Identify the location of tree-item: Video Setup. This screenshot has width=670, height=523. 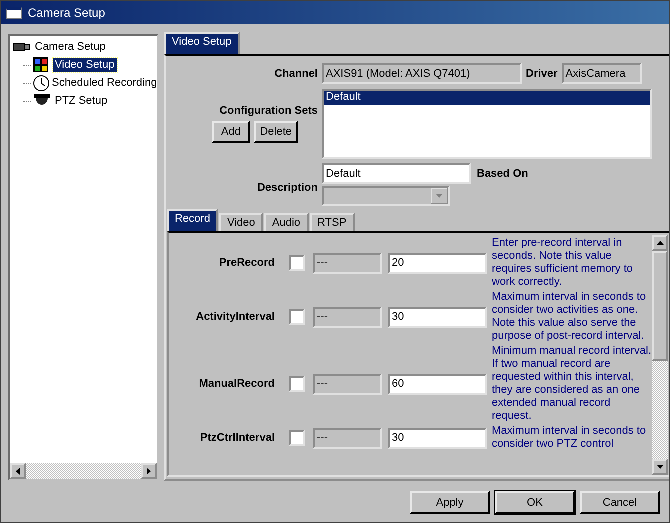
(85, 65).